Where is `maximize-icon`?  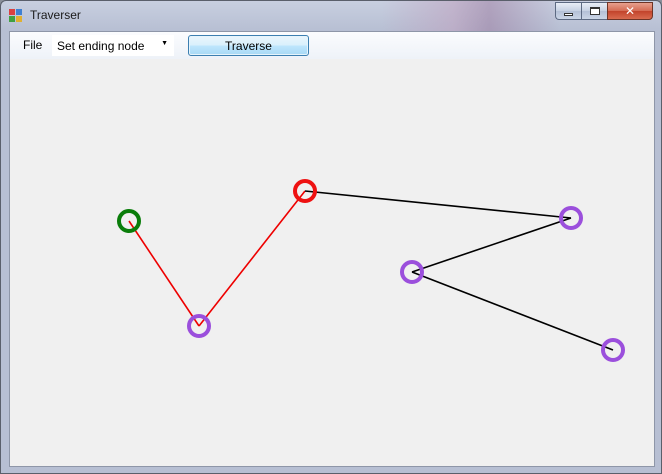
maximize-icon is located at coordinates (594, 11).